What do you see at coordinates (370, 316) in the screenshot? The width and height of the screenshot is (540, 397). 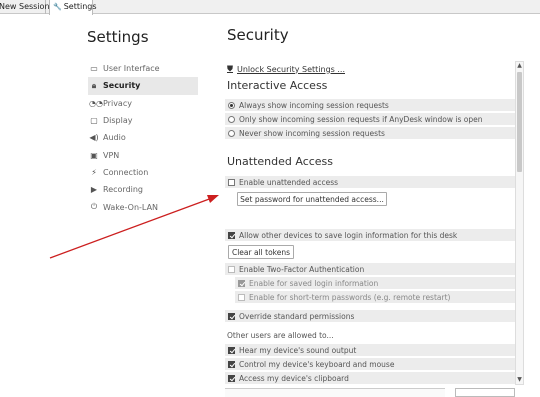 I see `override-permissions-checkbox-row: Override standard permissions` at bounding box center [370, 316].